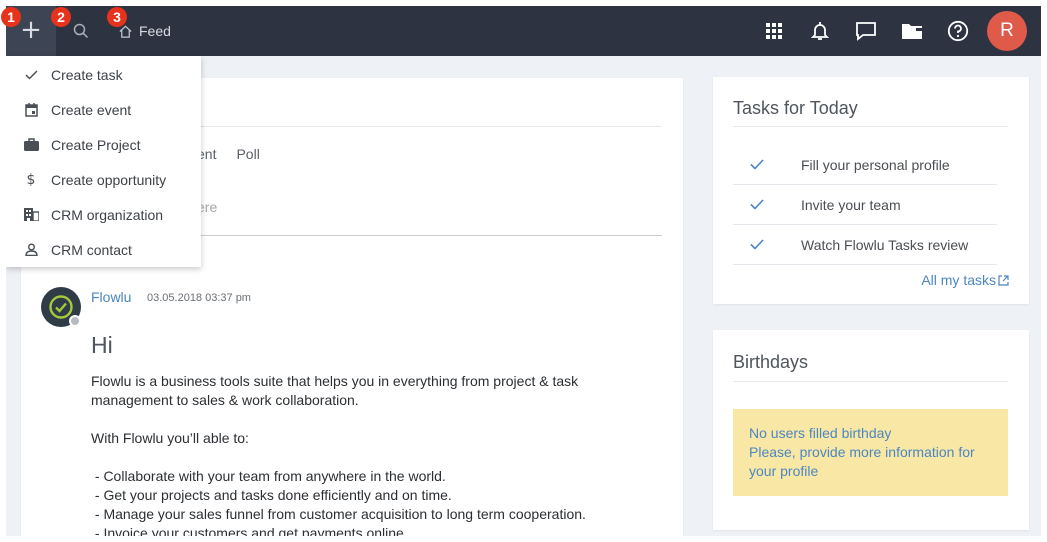  What do you see at coordinates (170, 438) in the screenshot?
I see `post-able-to: With Flowlu you’ll able to:` at bounding box center [170, 438].